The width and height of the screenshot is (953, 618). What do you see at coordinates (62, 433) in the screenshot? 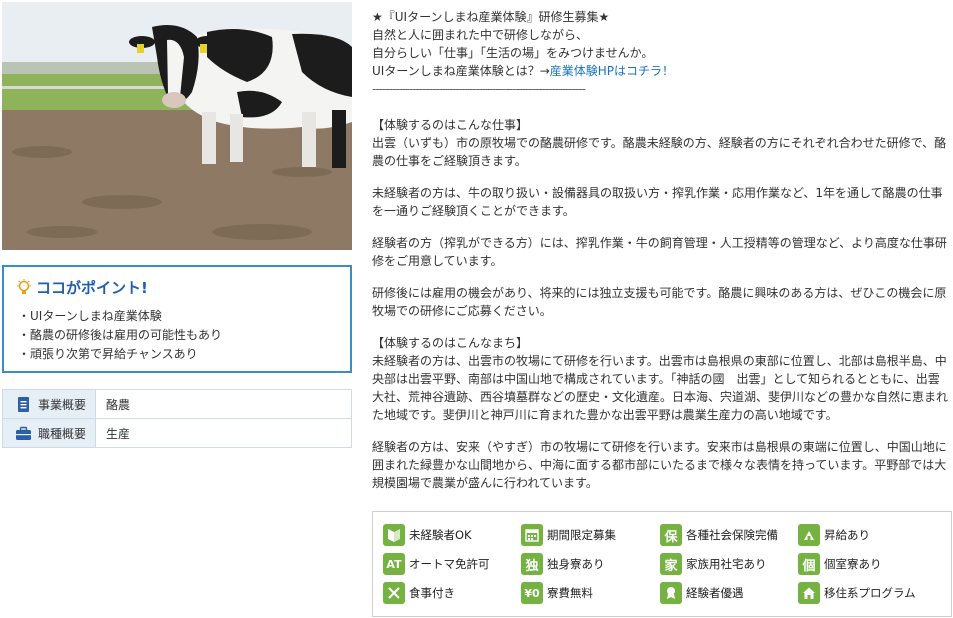
I see `info-label: 職種概要` at bounding box center [62, 433].